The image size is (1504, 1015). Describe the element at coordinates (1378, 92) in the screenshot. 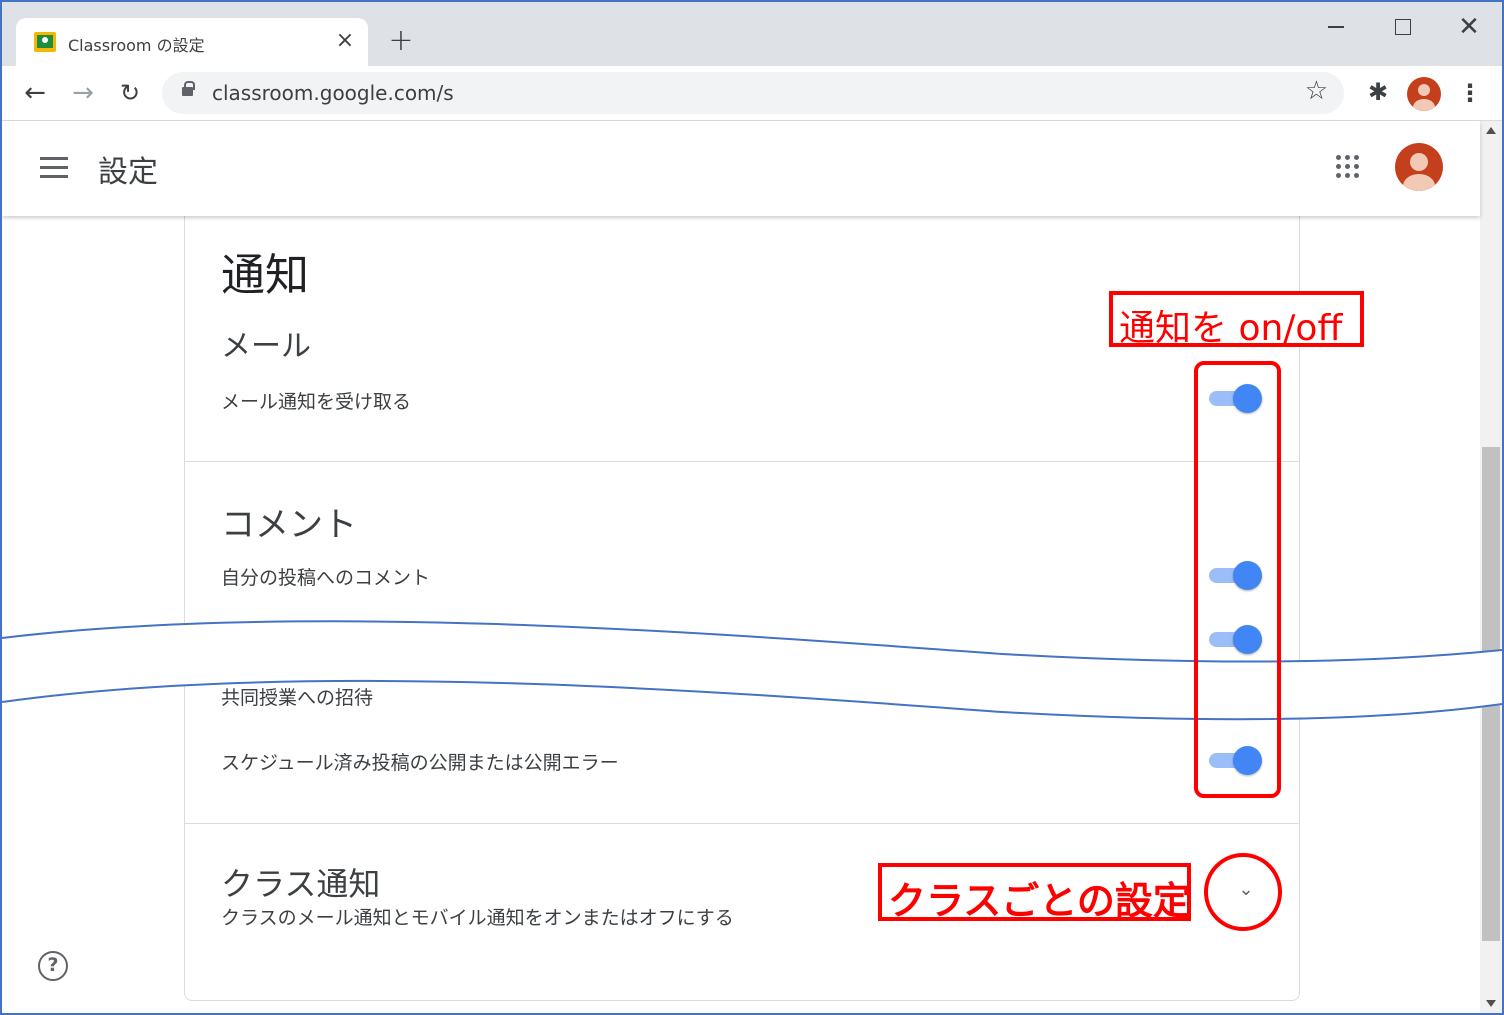

I see `extensions-puzzle-icon: ✱` at that location.